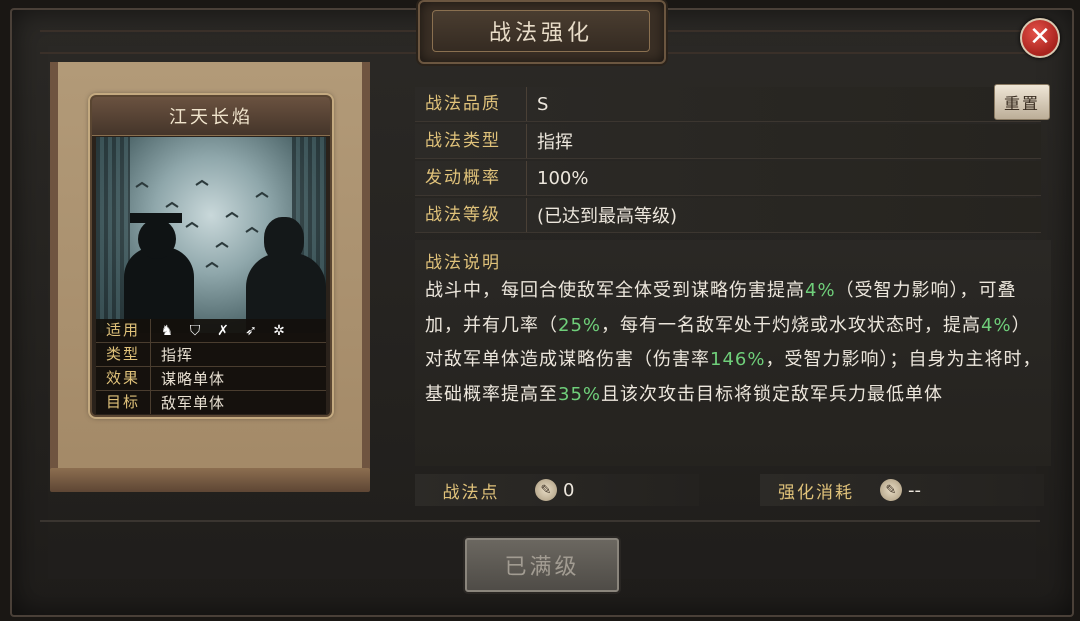  What do you see at coordinates (195, 330) in the screenshot?
I see `shield-icon: ⛉` at bounding box center [195, 330].